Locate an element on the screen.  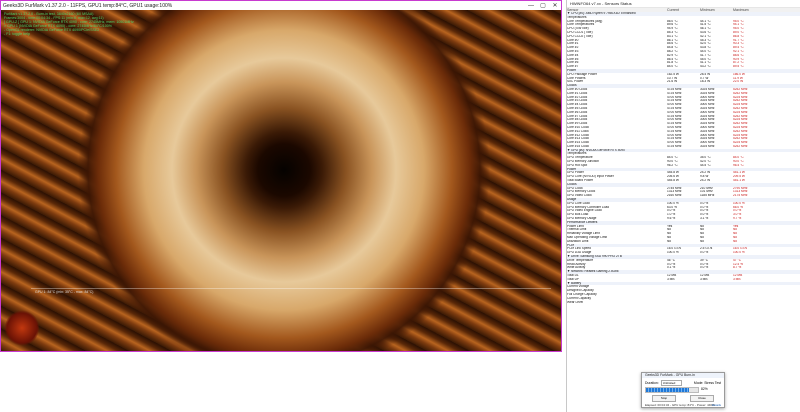
progress-fill is located at coordinates (667, 390).